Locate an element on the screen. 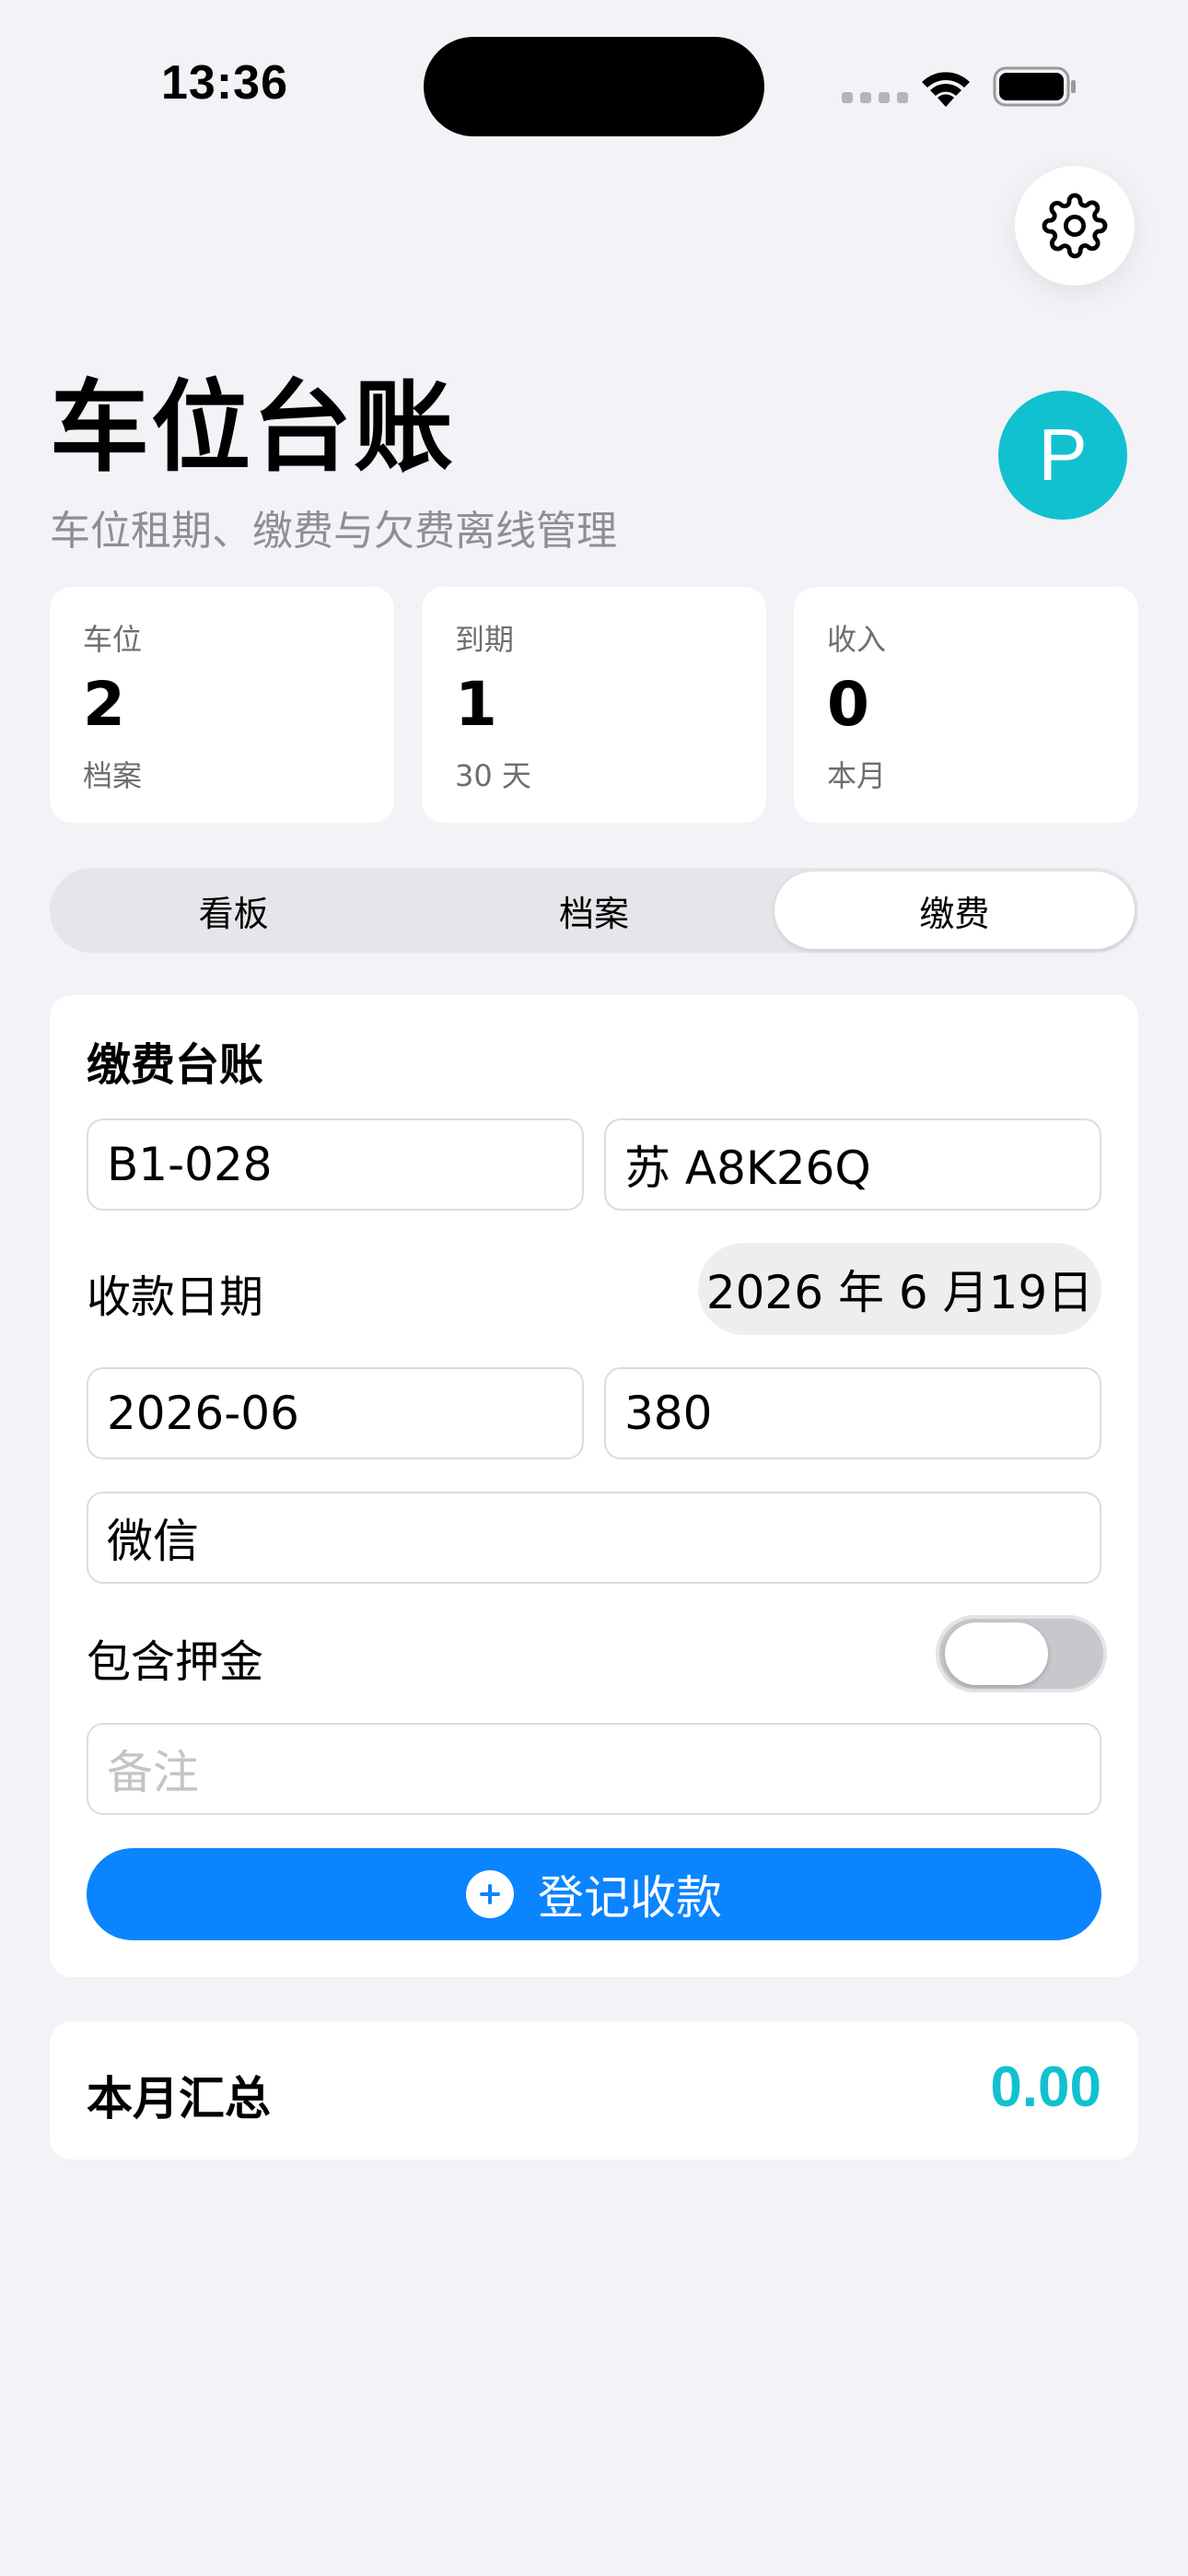  stat-card-spaces: 车位 2 档案 is located at coordinates (222, 705).